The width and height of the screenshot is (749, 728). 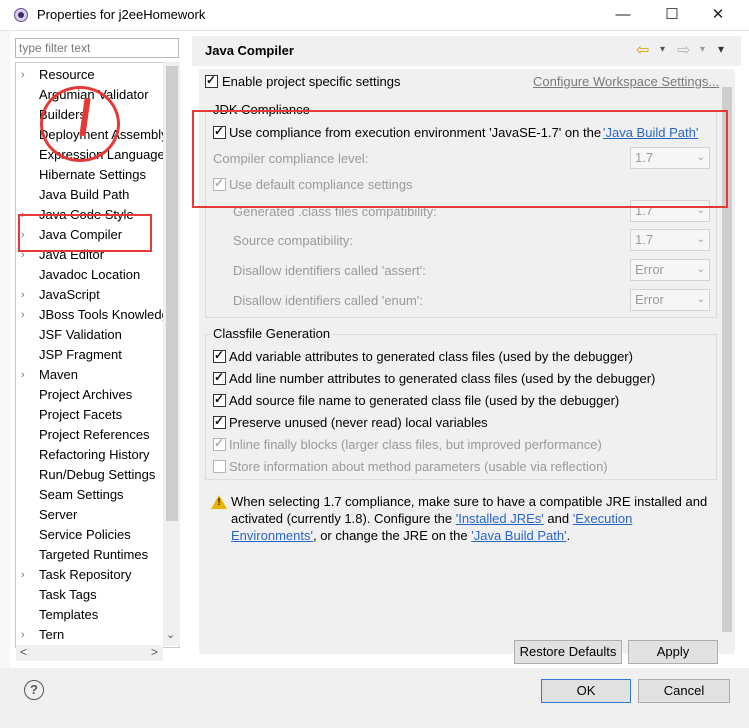 I want to click on tree-item-label: Service Policies, so click(x=85, y=534).